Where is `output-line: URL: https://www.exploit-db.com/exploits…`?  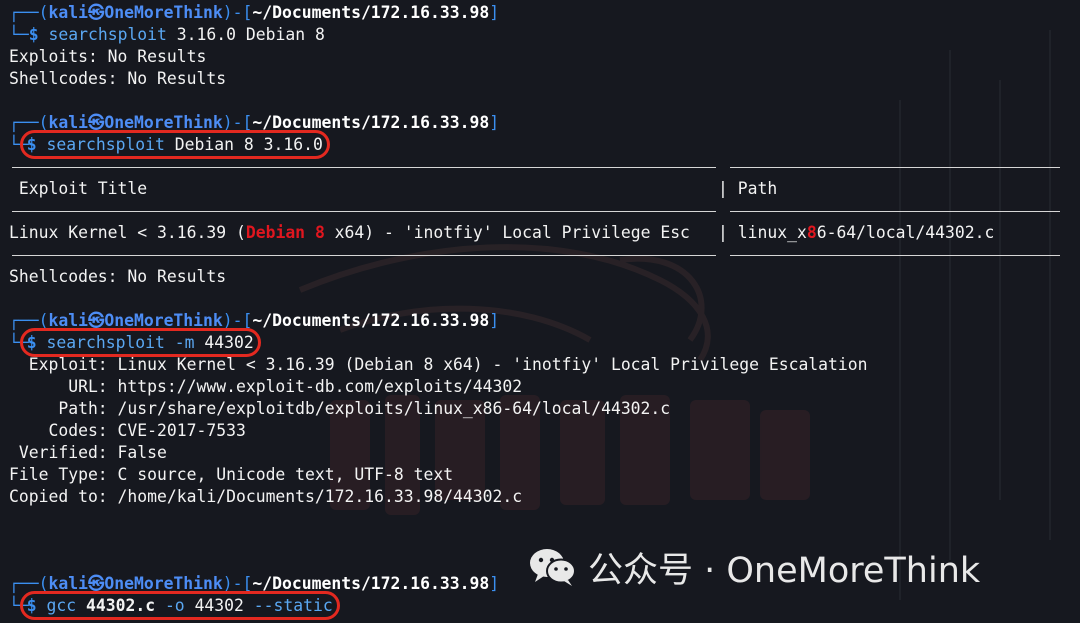
output-line: URL: https://www.exploit-db.com/exploits… is located at coordinates (266, 386).